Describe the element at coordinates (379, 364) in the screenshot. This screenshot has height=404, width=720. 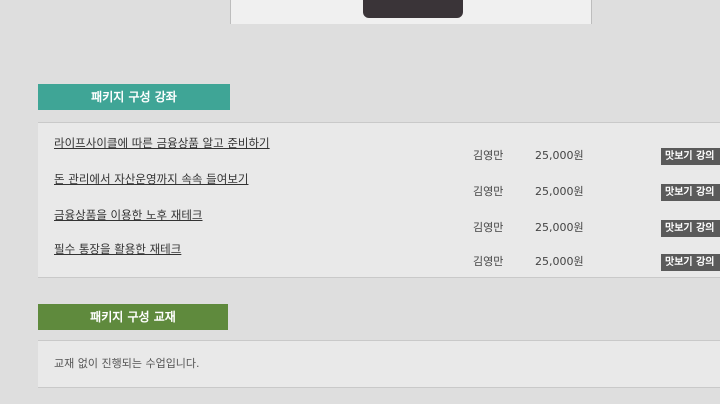
I see `book-list: 교재 없이 진행되는 수업입니다.` at that location.